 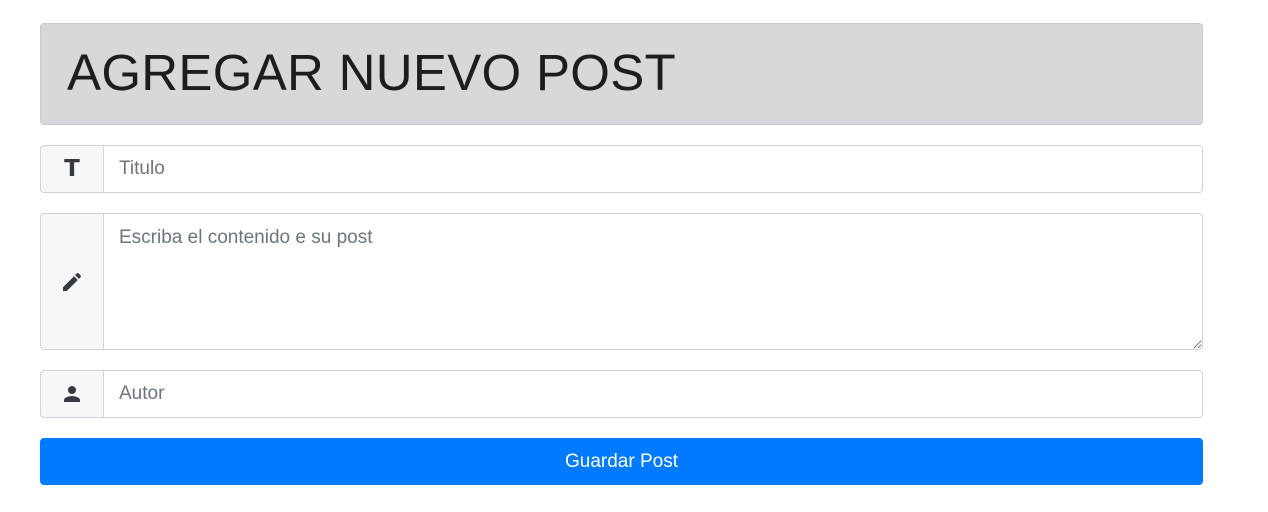 What do you see at coordinates (372, 72) in the screenshot?
I see `page-title: AGREGAR NUEVO POST` at bounding box center [372, 72].